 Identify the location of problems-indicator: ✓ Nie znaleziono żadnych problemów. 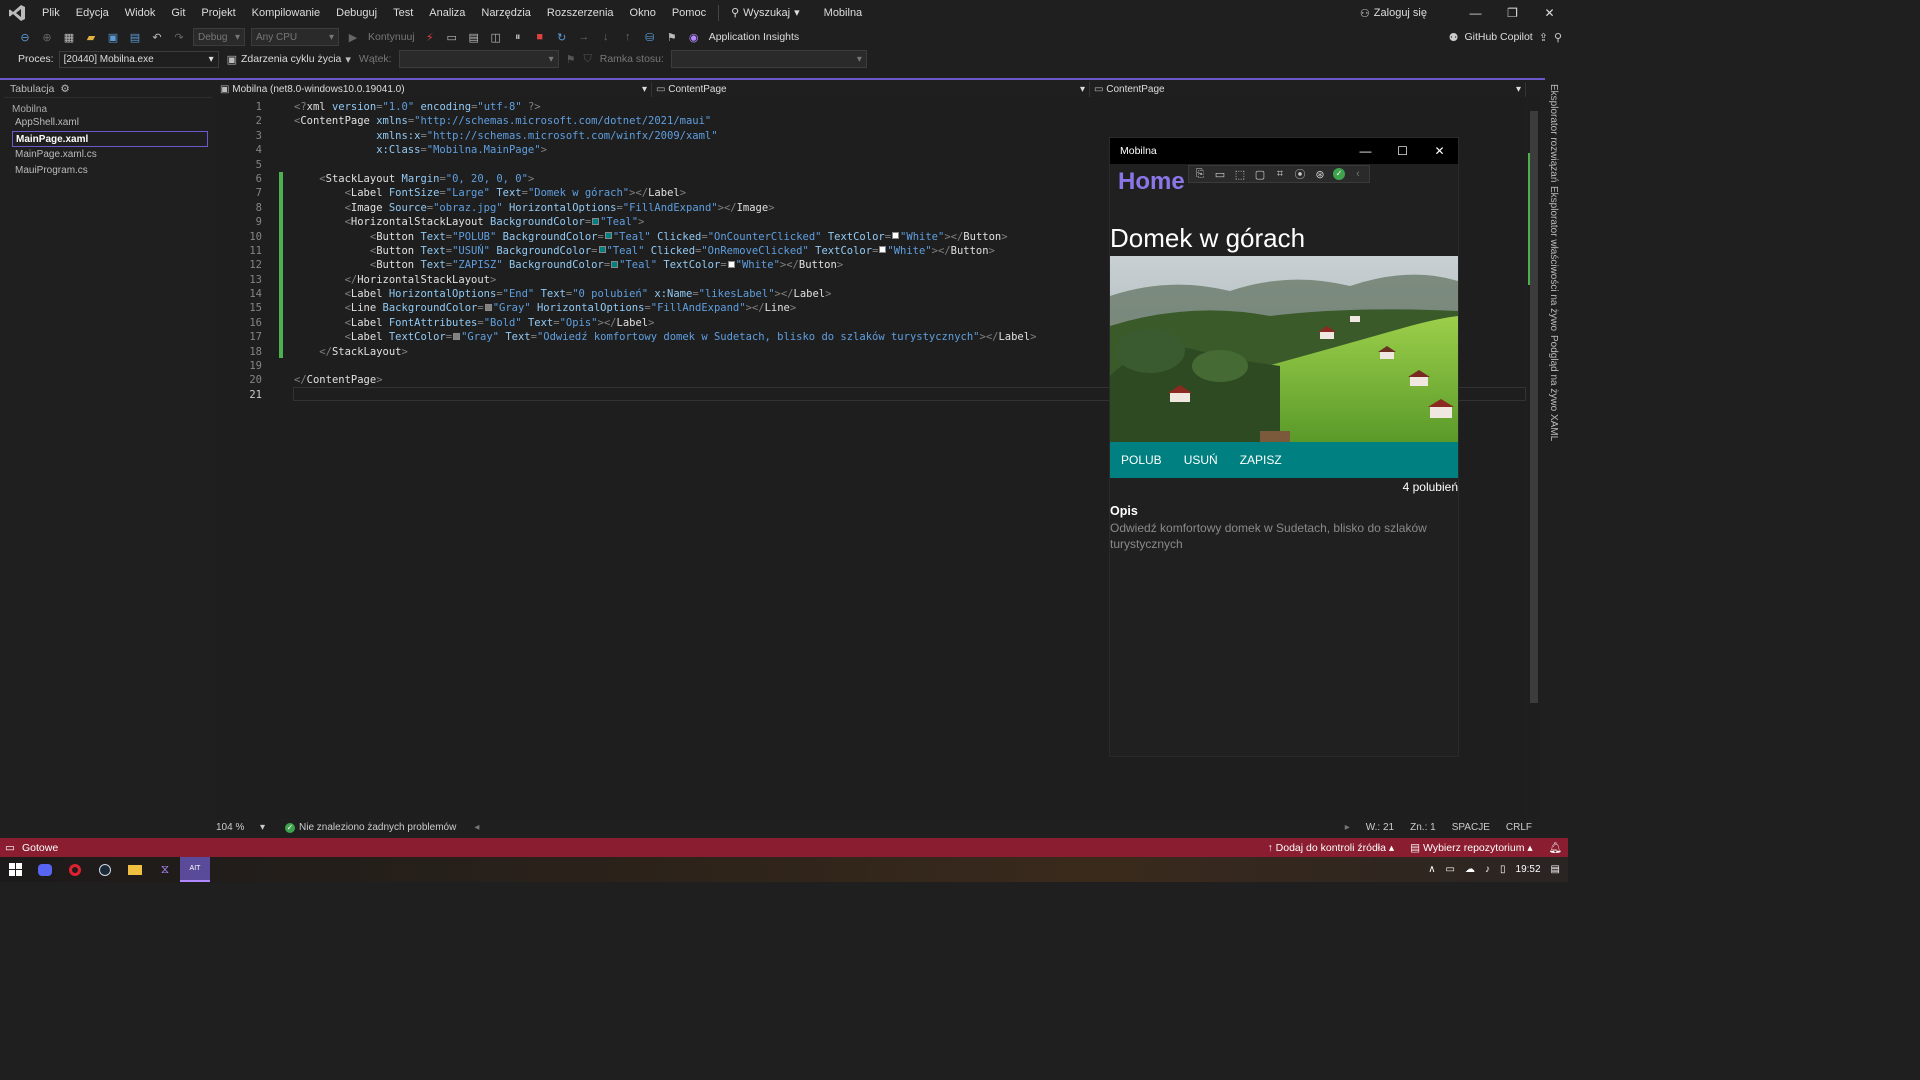
(370, 827).